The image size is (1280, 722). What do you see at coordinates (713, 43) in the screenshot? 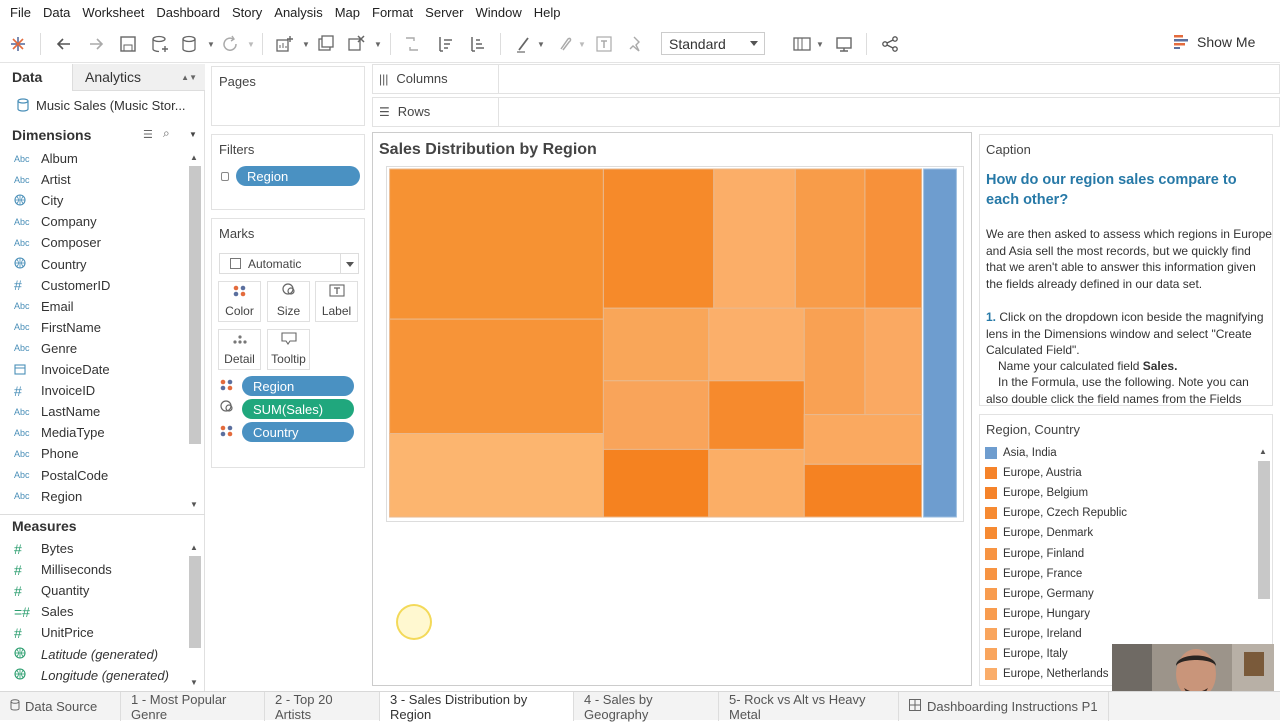
I see `fit-dropdown: Standard` at bounding box center [713, 43].